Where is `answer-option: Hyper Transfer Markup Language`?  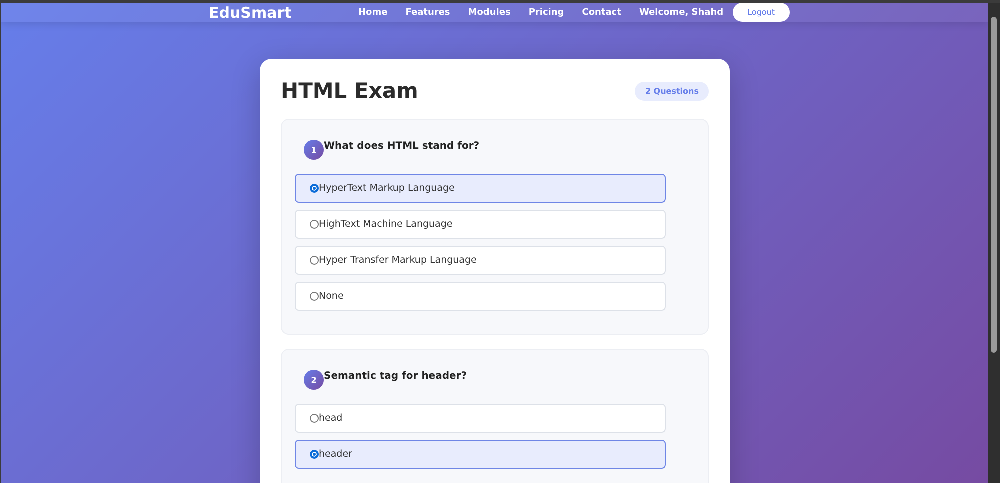
answer-option: Hyper Transfer Markup Language is located at coordinates (480, 260).